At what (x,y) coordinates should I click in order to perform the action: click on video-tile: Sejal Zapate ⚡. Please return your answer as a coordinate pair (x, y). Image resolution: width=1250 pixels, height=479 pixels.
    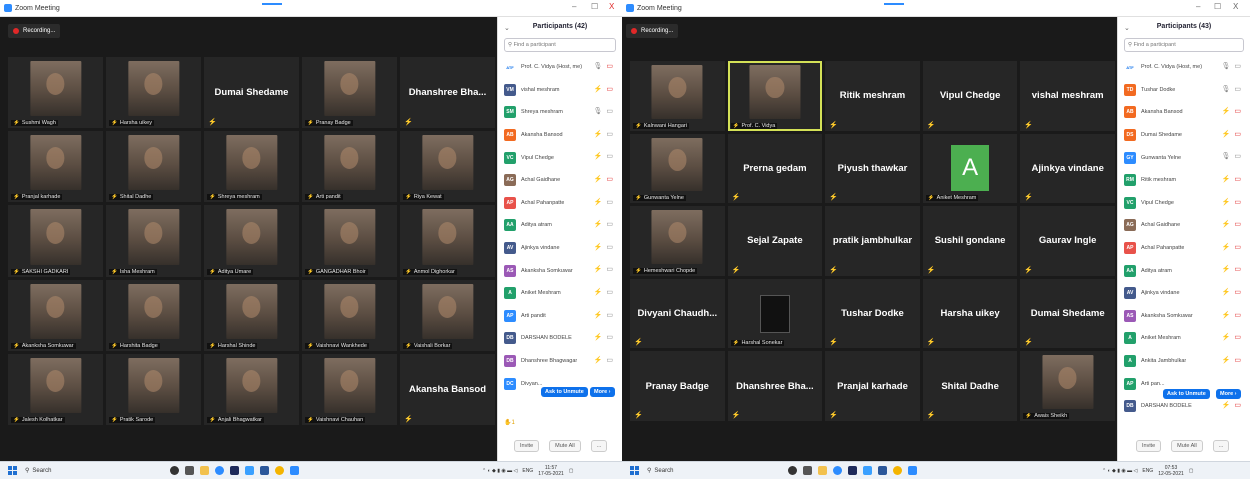
    Looking at the image, I should click on (775, 241).